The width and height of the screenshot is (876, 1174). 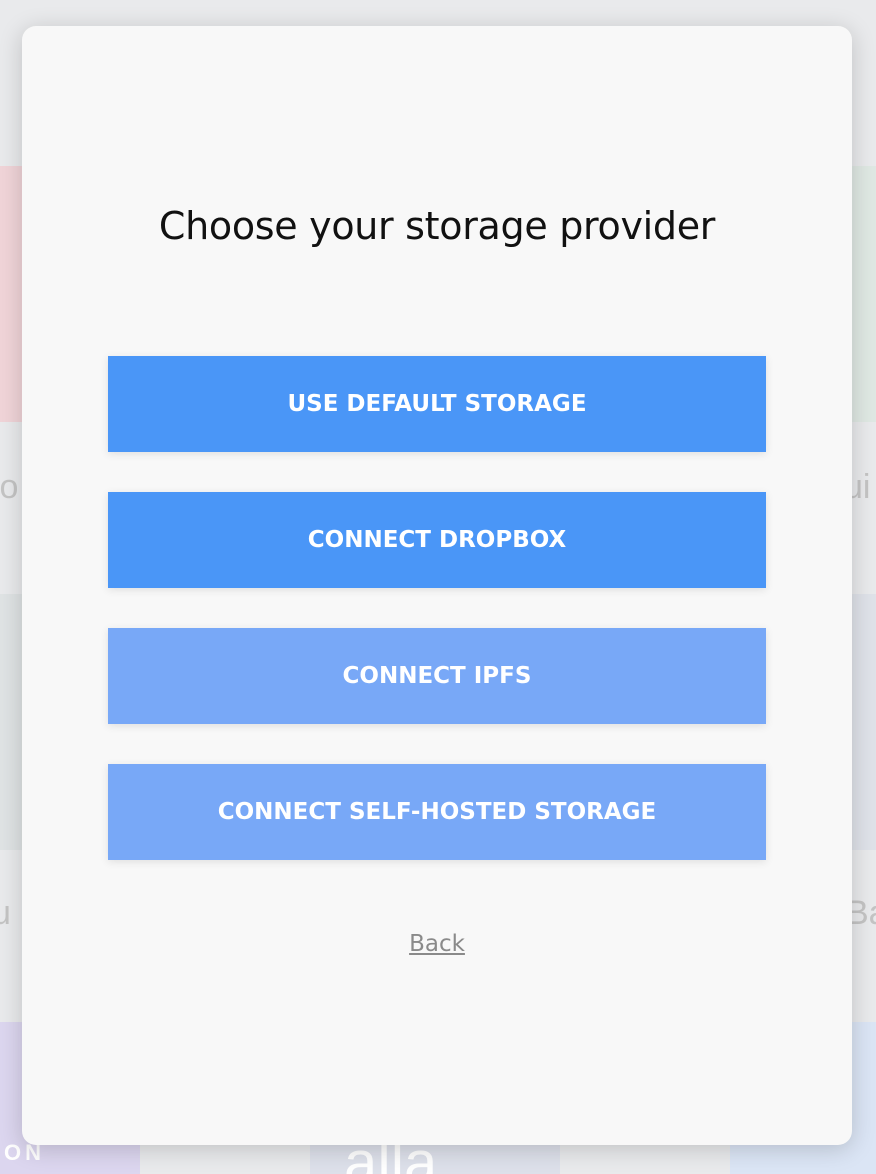 I want to click on background-app-name: u, so click(x=5, y=913).